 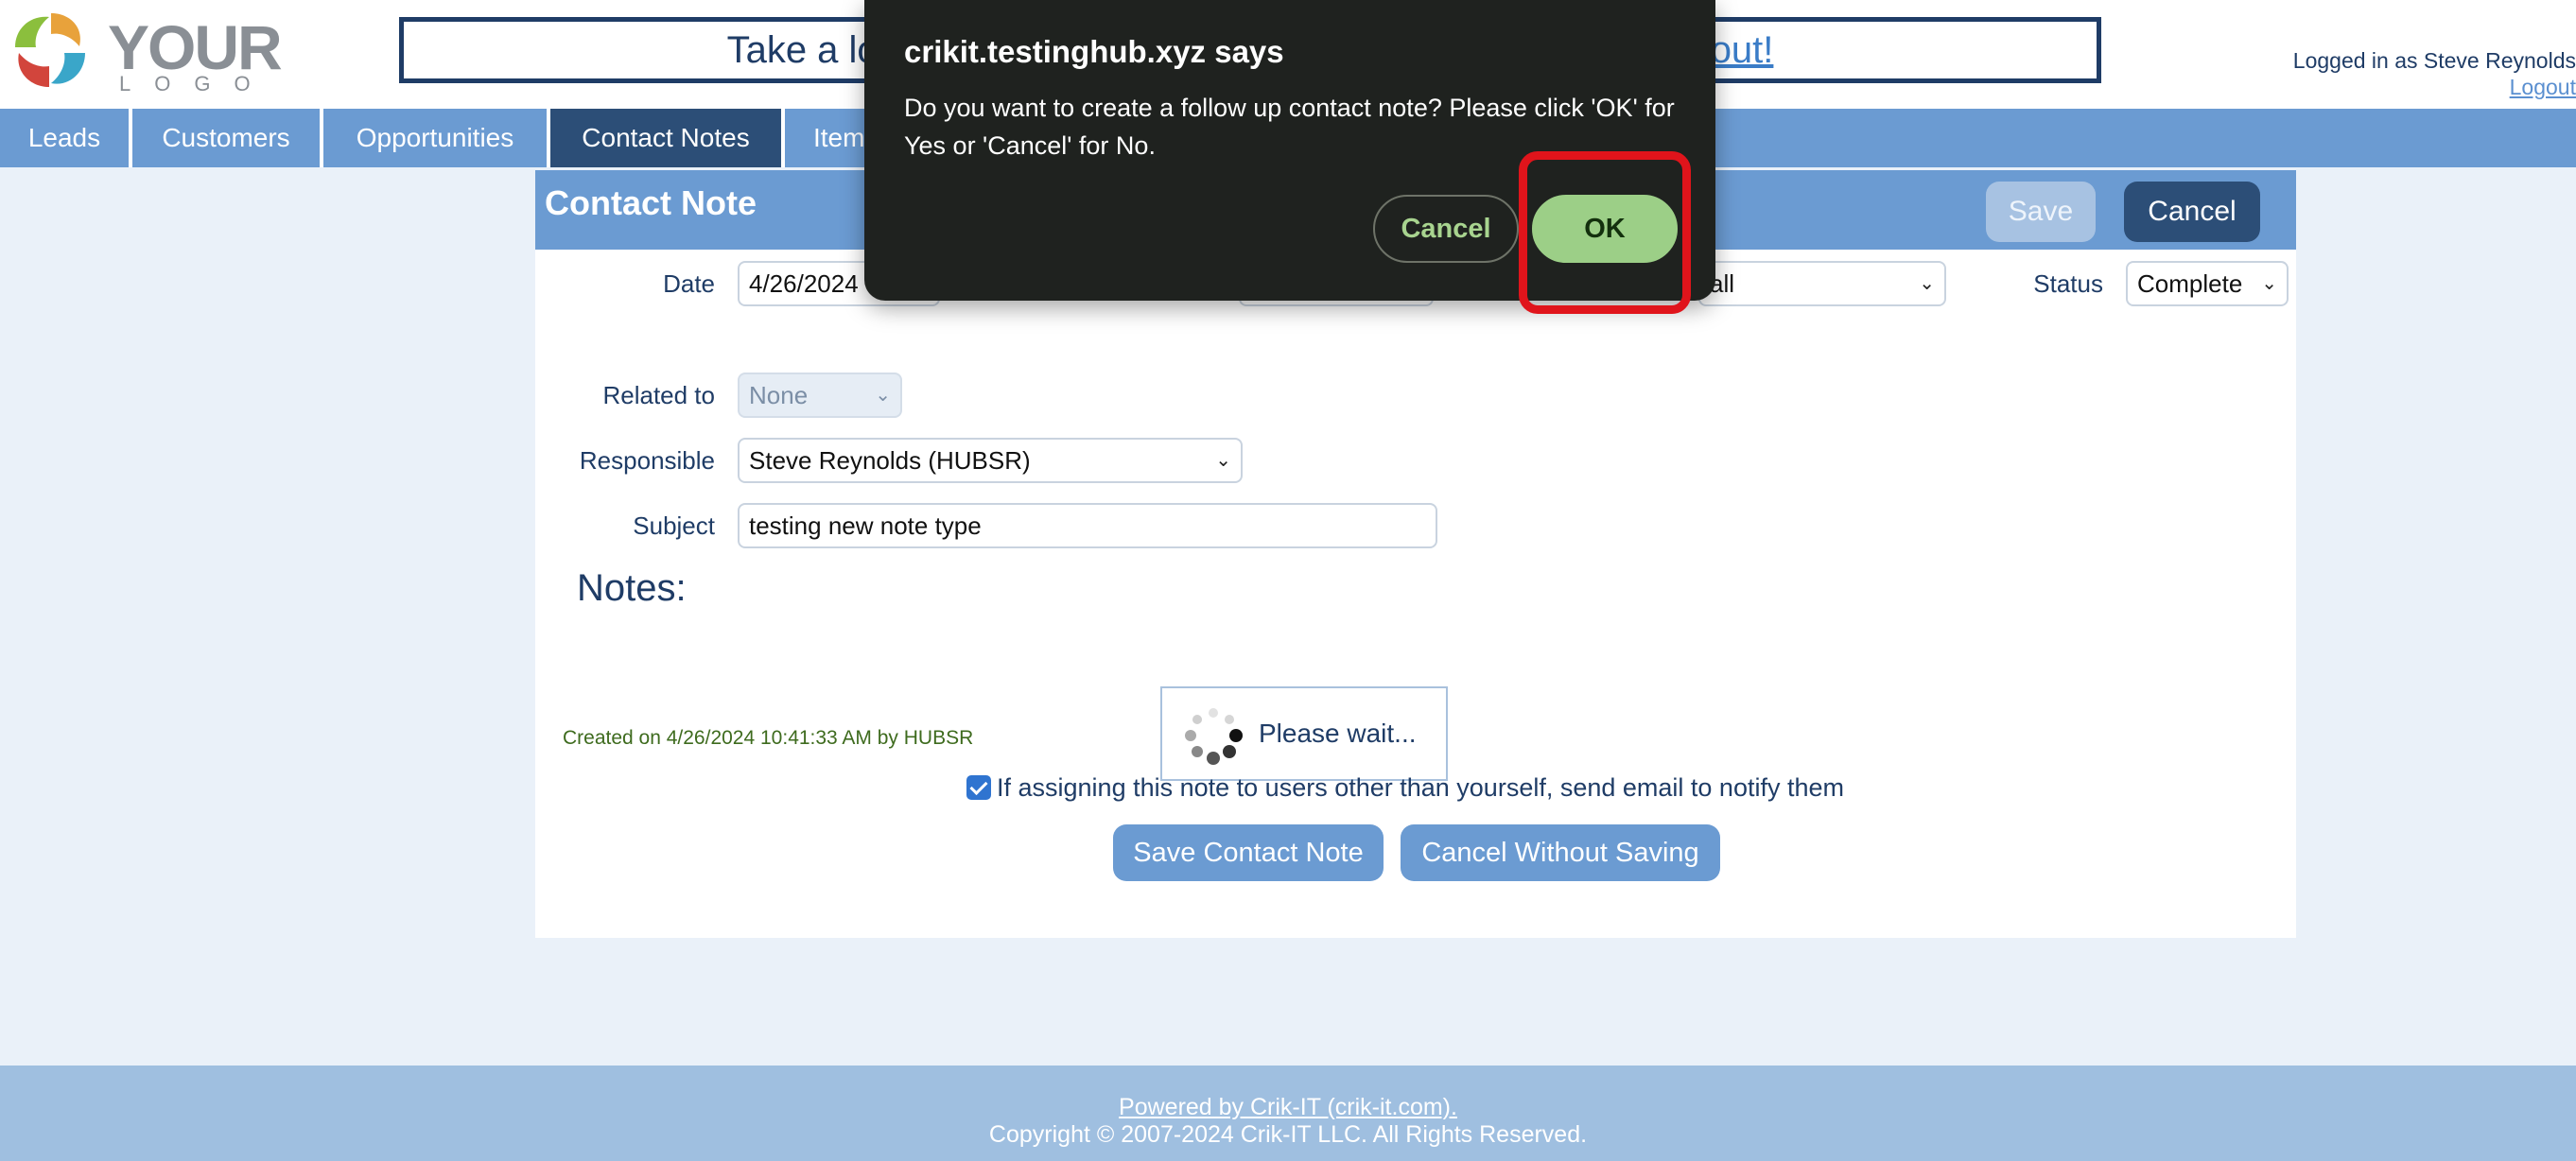 What do you see at coordinates (1094, 51) in the screenshot?
I see `dialog-title: crikit.testinghub.xyz says` at bounding box center [1094, 51].